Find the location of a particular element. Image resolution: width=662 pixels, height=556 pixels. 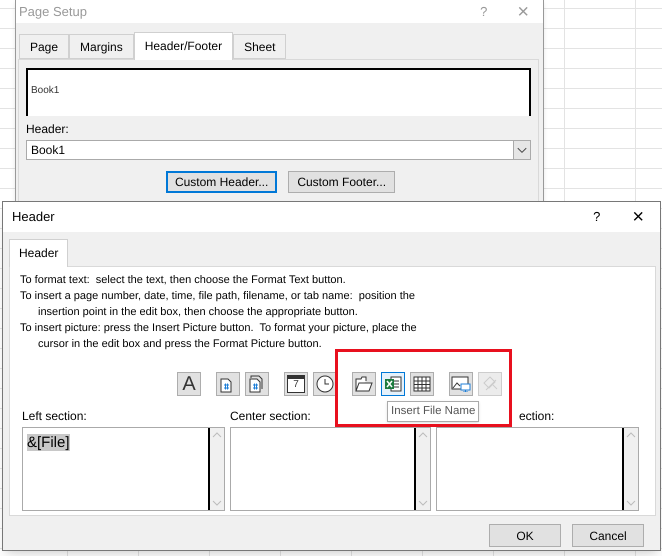

insert-file-button is located at coordinates (393, 384).